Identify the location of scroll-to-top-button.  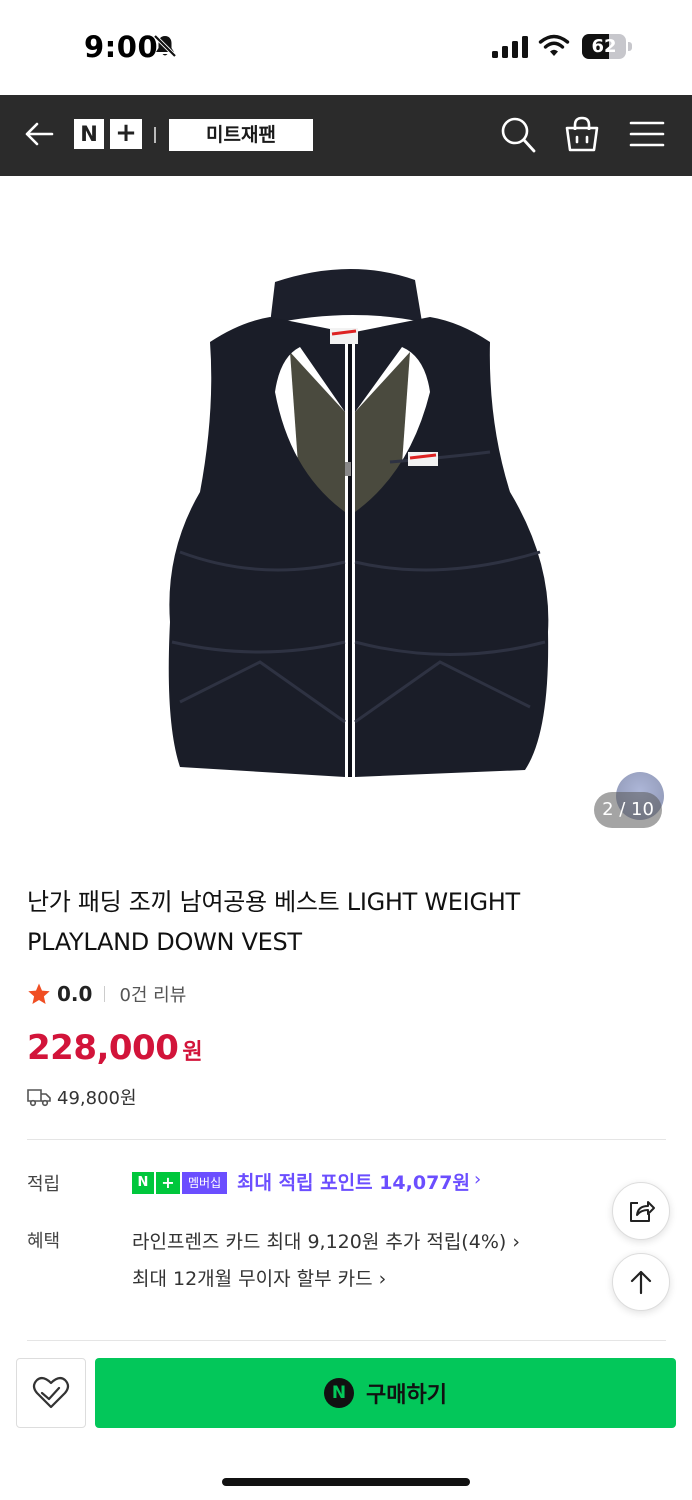
(641, 1282).